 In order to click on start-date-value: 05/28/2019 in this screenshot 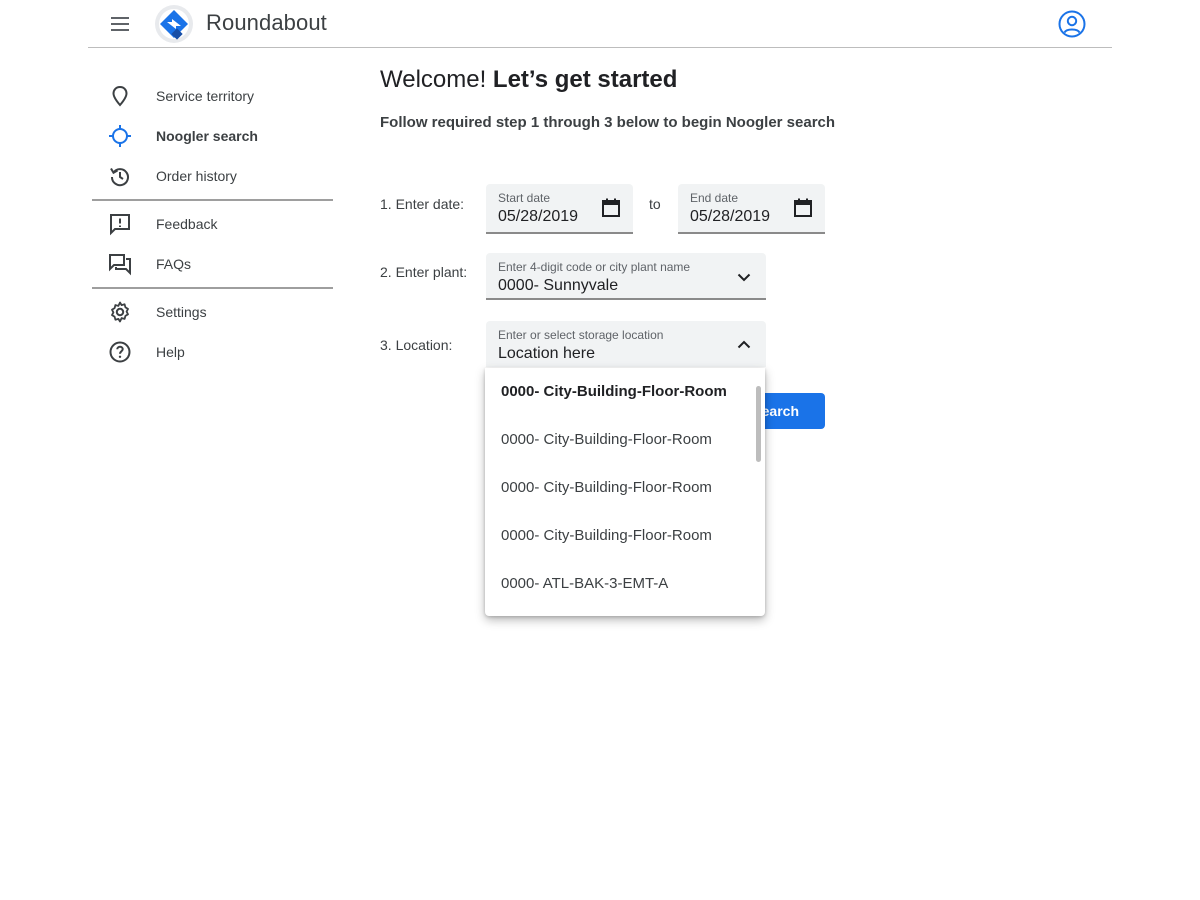, I will do `click(538, 216)`.